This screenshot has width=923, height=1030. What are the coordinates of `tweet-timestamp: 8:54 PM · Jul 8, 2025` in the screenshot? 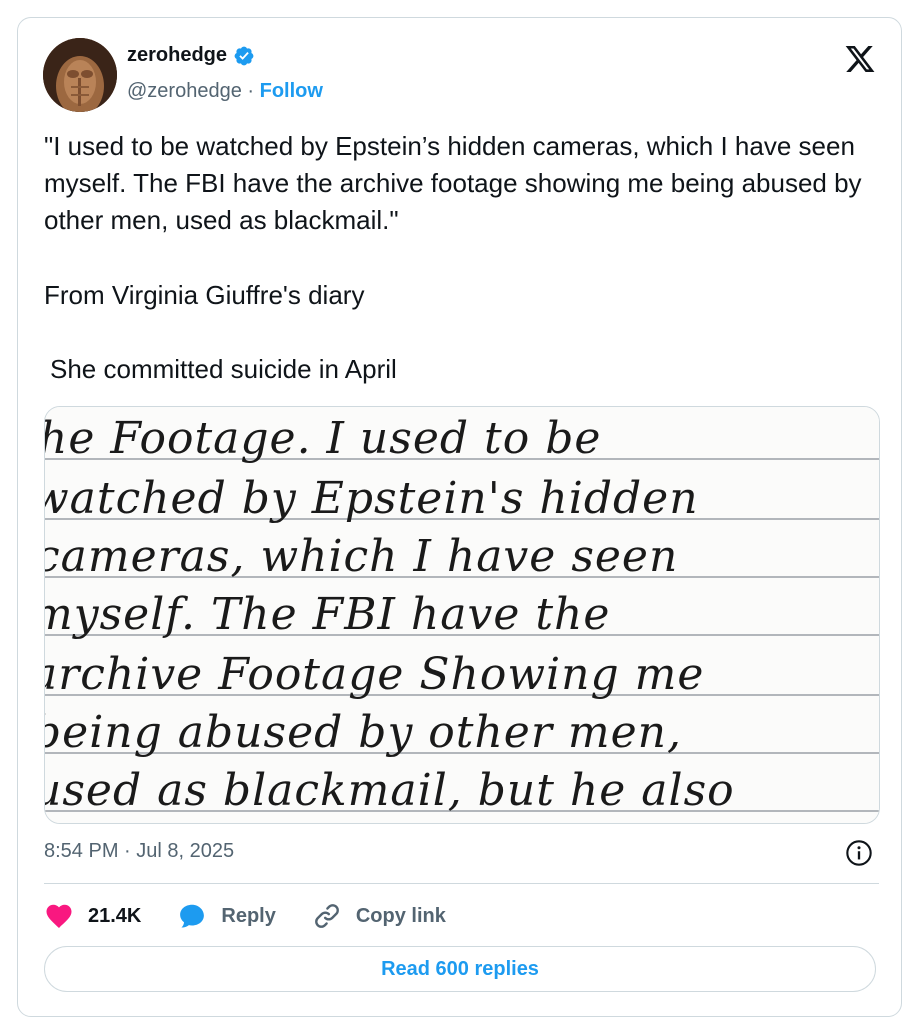 It's located at (139, 851).